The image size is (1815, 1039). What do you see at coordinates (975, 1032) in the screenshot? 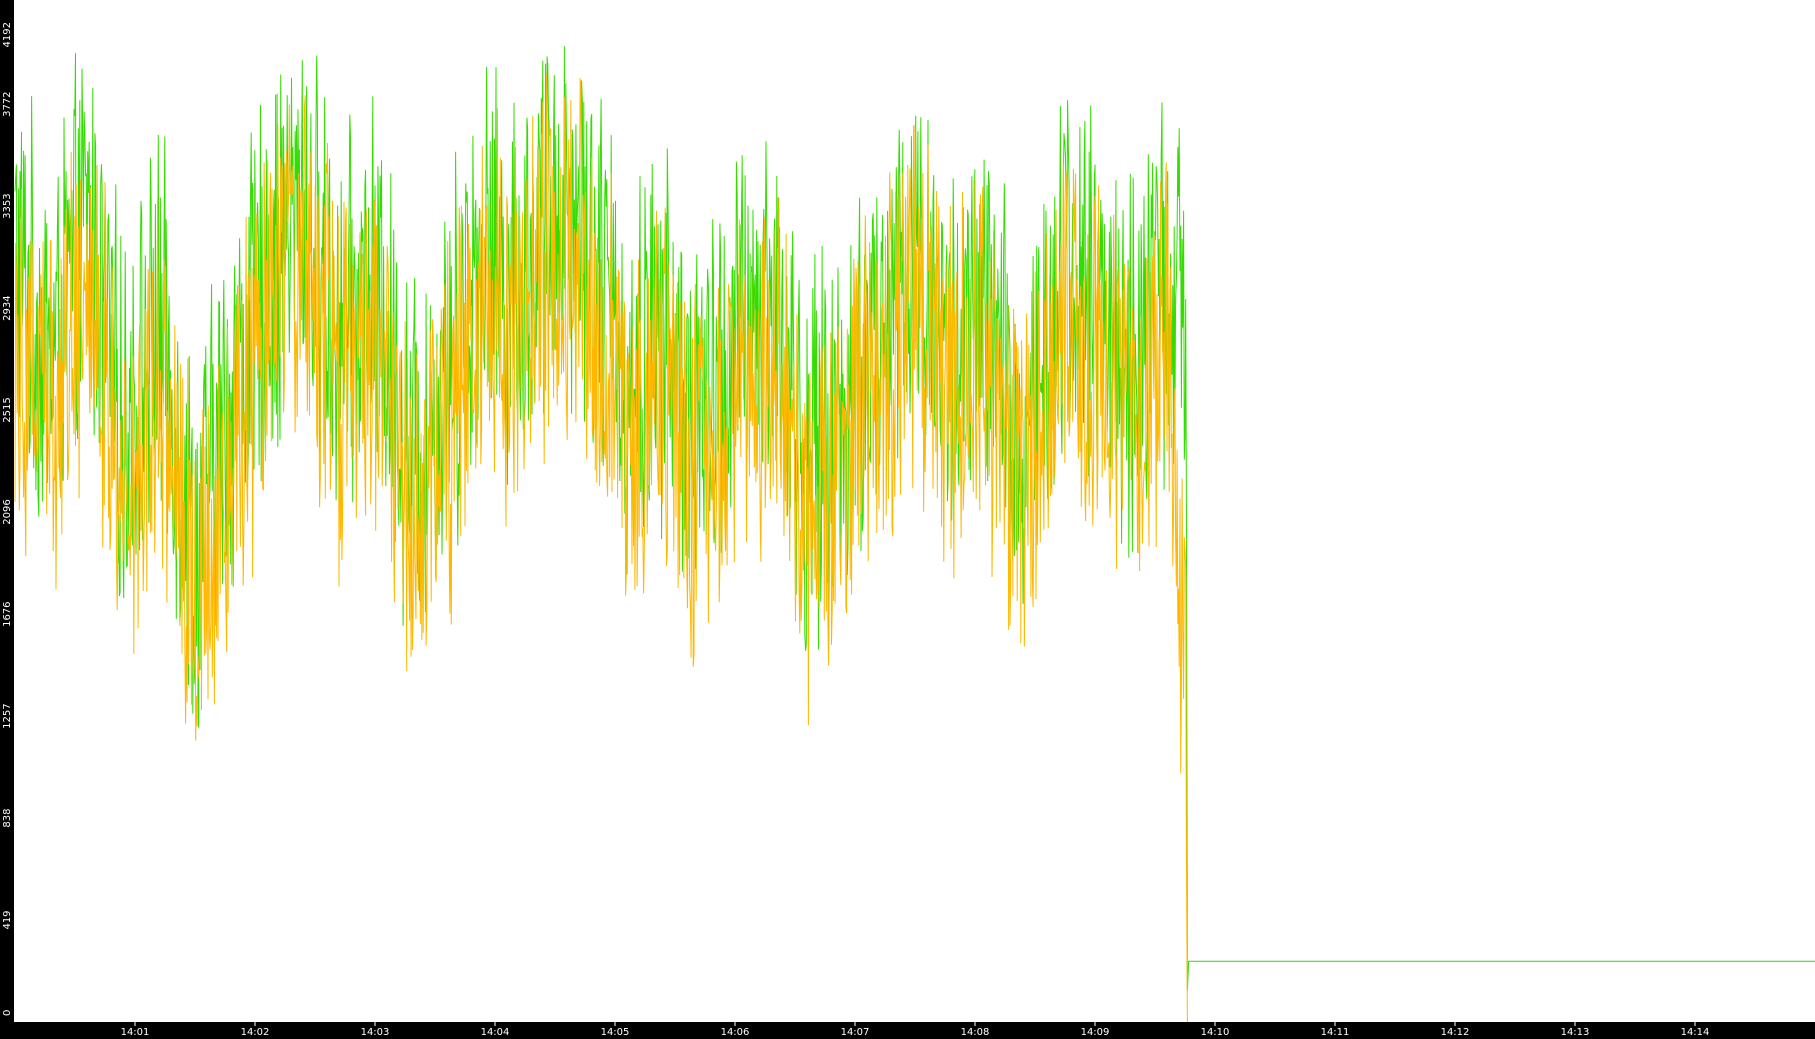
I see `x-tick-label: 14:08` at bounding box center [975, 1032].